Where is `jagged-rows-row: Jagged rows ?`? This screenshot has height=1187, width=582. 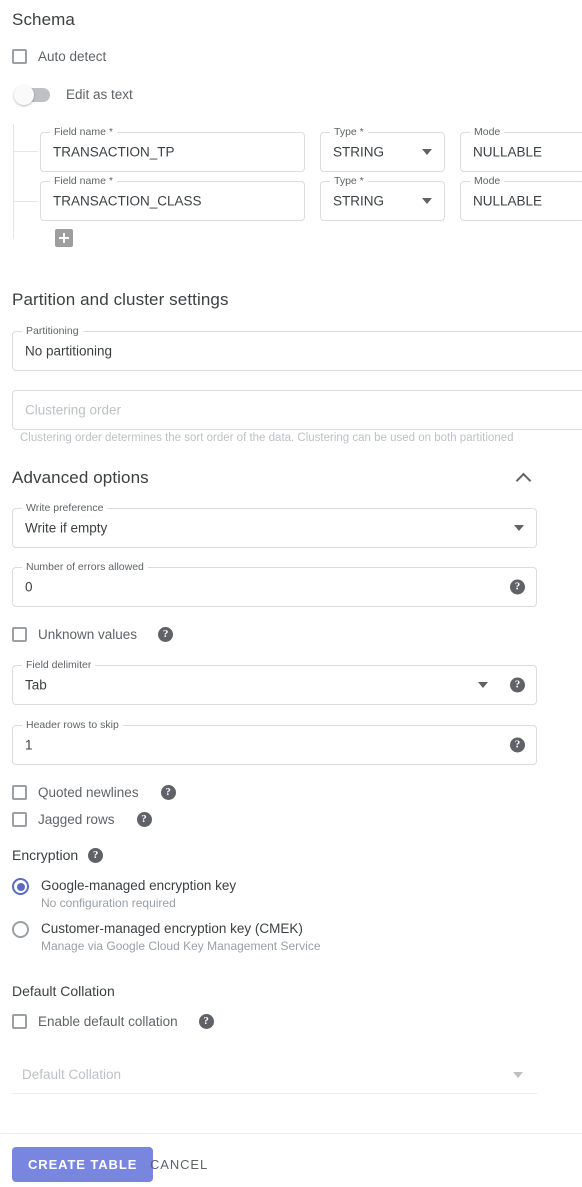
jagged-rows-row: Jagged rows ? is located at coordinates (82, 819).